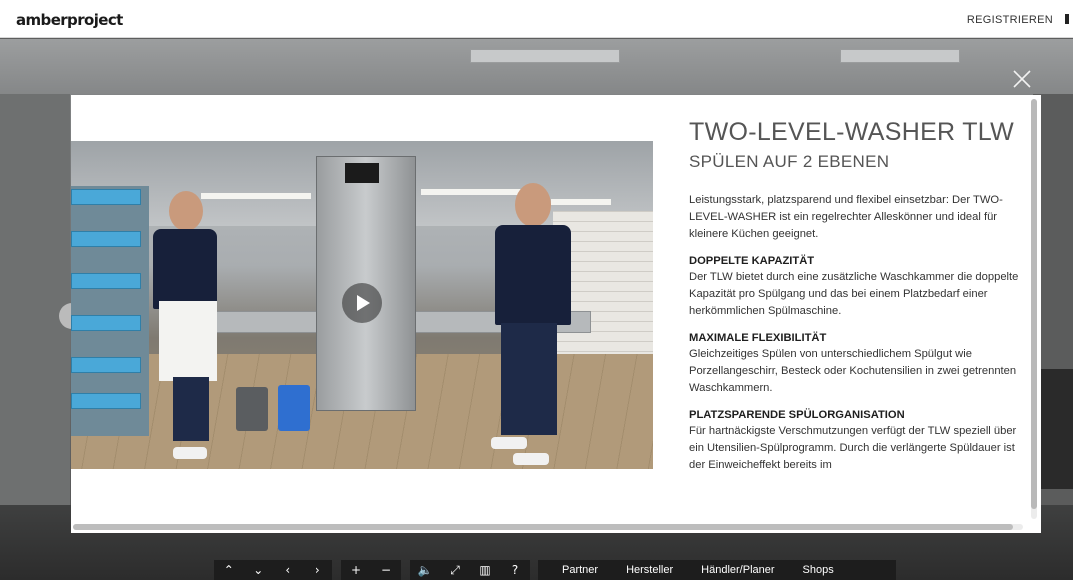  What do you see at coordinates (35, 304) in the screenshot?
I see `scene-wall-left` at bounding box center [35, 304].